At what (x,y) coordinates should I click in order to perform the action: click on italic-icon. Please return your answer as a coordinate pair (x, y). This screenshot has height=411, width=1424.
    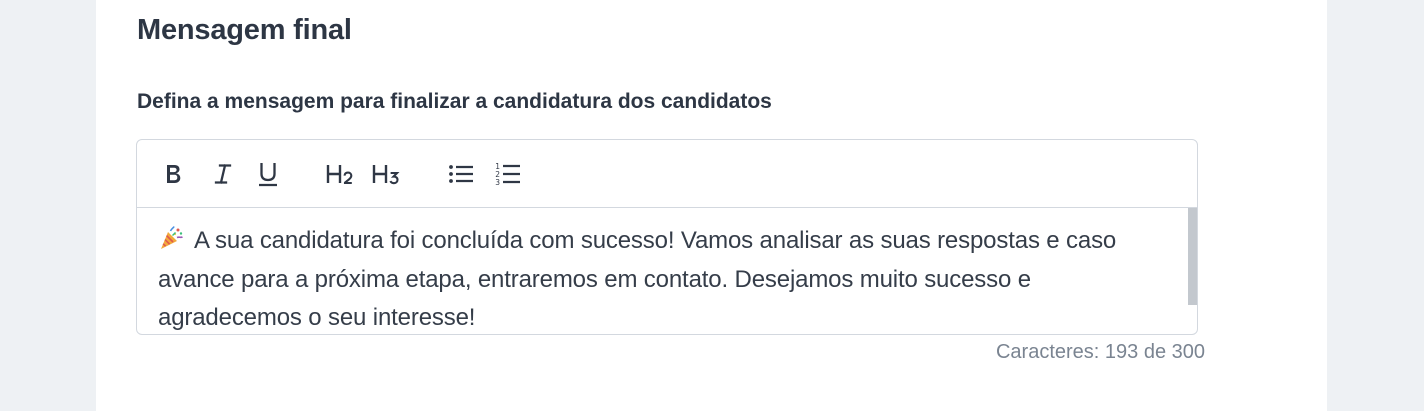
    Looking at the image, I should click on (223, 174).